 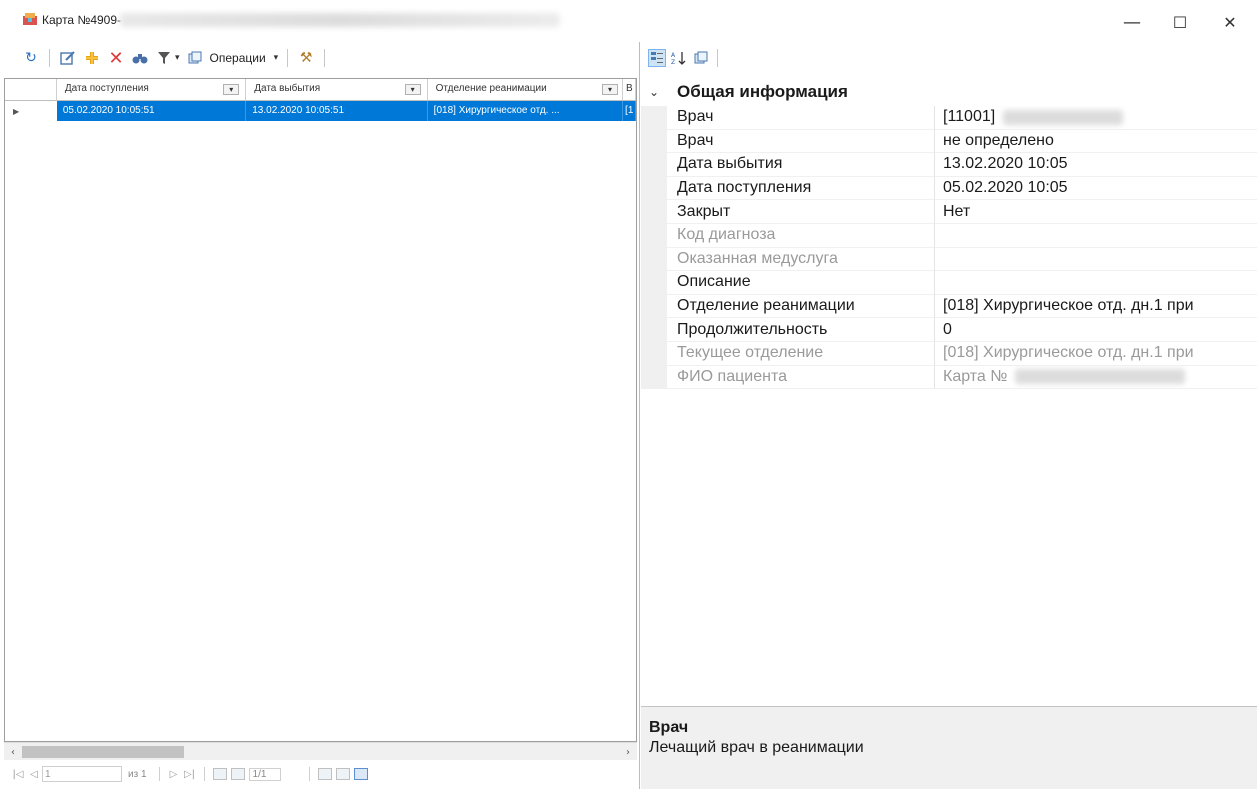 I want to click on row-indicator-header, so click(x=31, y=89).